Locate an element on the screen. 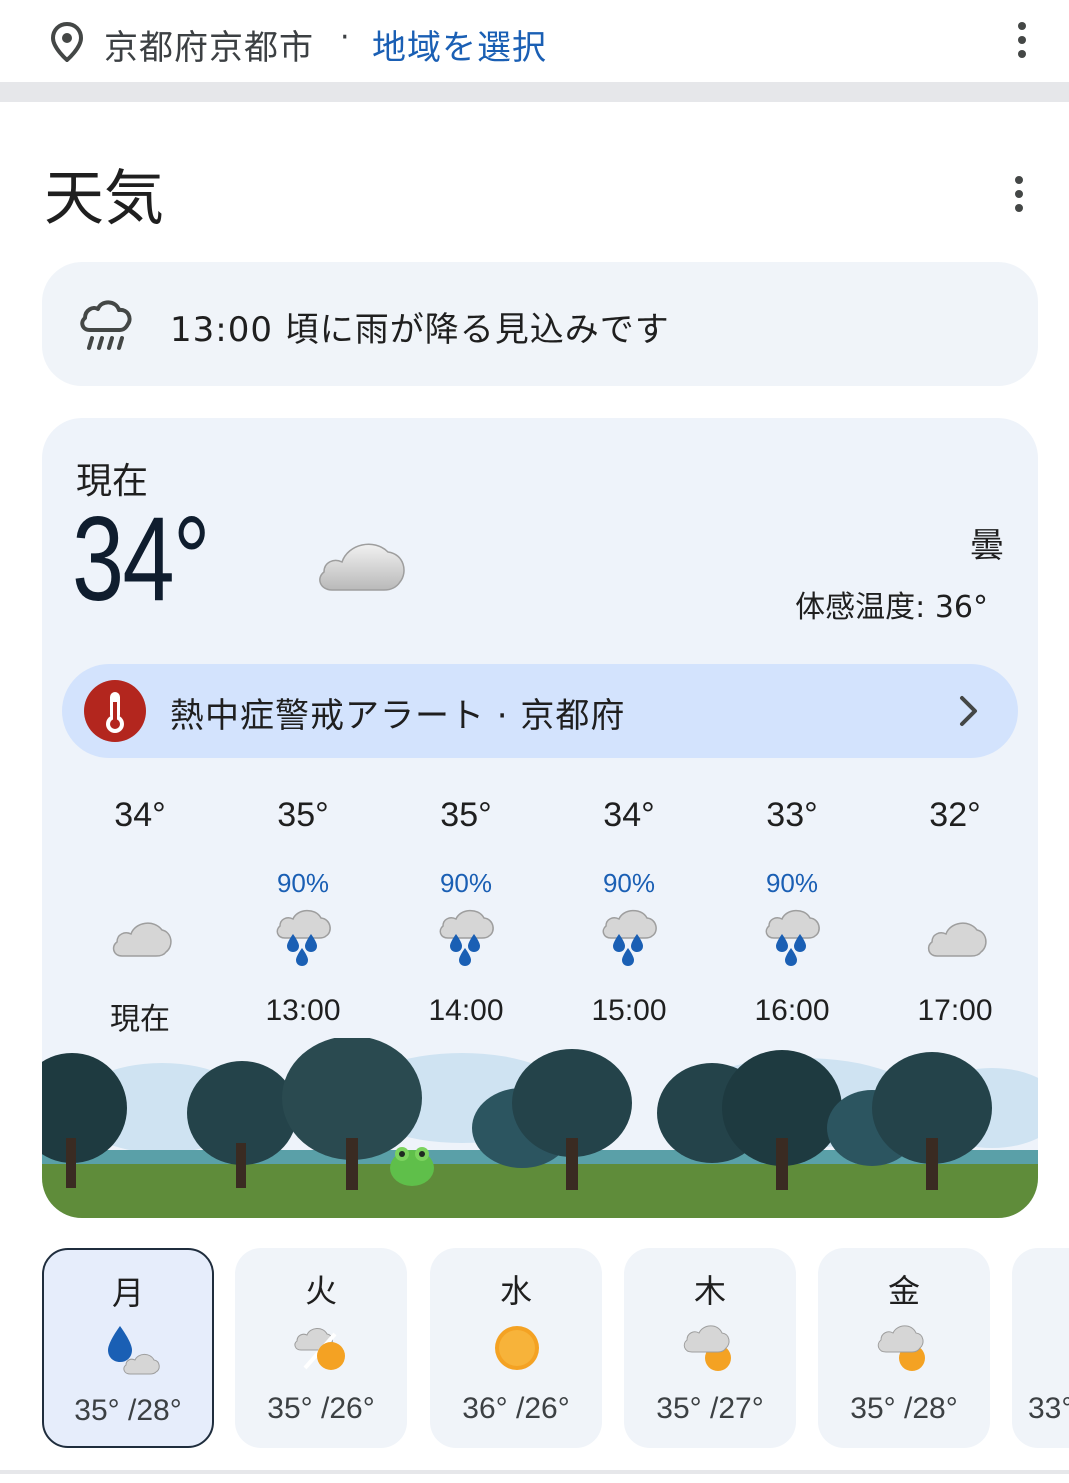 The image size is (1069, 1483). chevron-right-icon is located at coordinates (968, 711).